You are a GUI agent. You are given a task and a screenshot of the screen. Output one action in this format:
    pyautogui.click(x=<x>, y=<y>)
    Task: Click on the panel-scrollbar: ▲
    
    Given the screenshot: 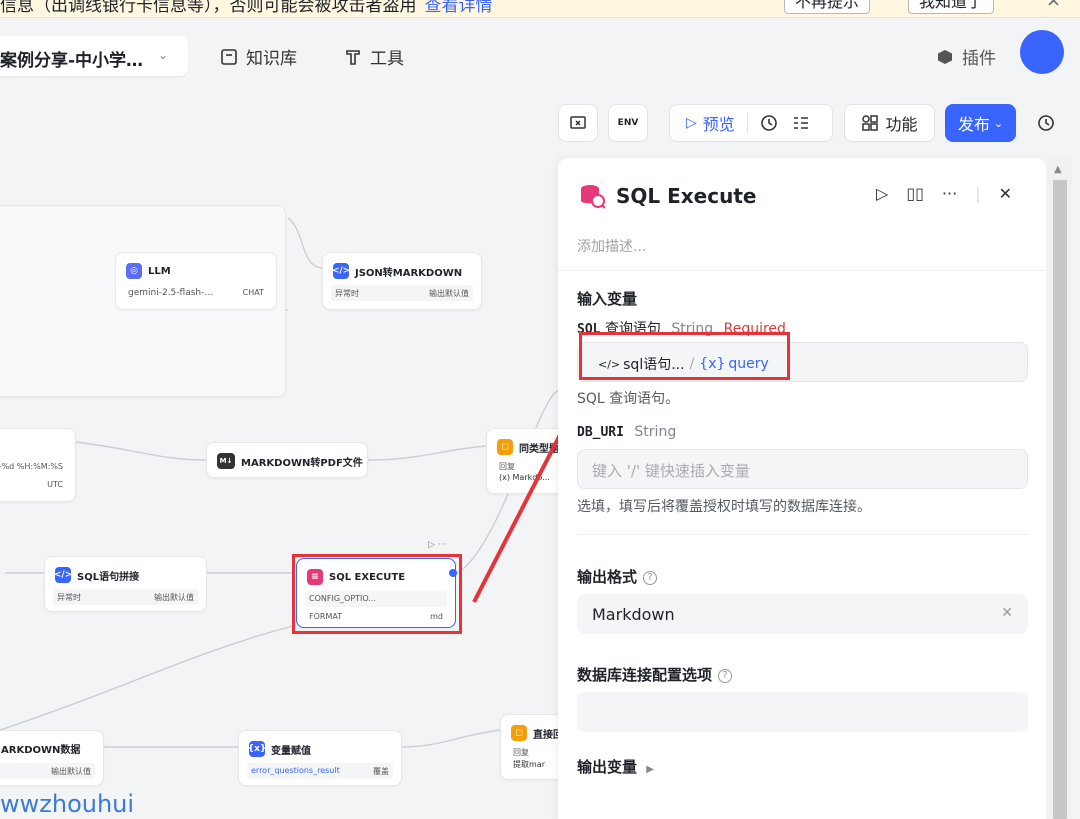 What is the action you would take?
    pyautogui.click(x=1060, y=488)
    